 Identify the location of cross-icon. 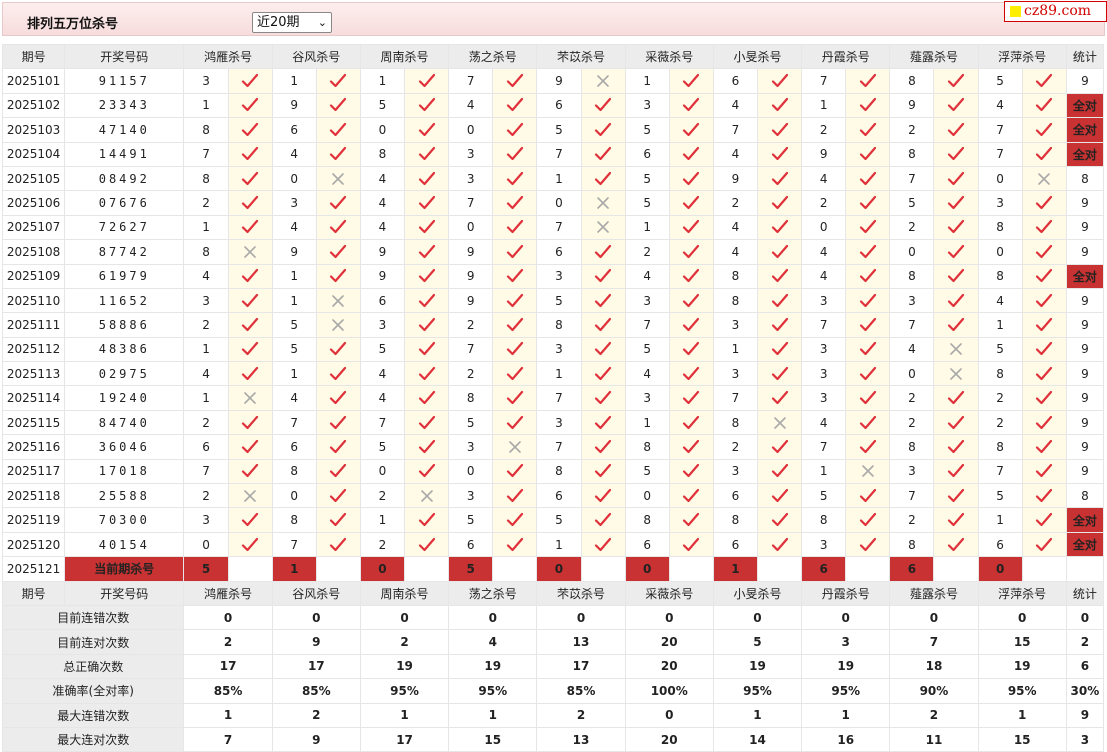
(338, 178).